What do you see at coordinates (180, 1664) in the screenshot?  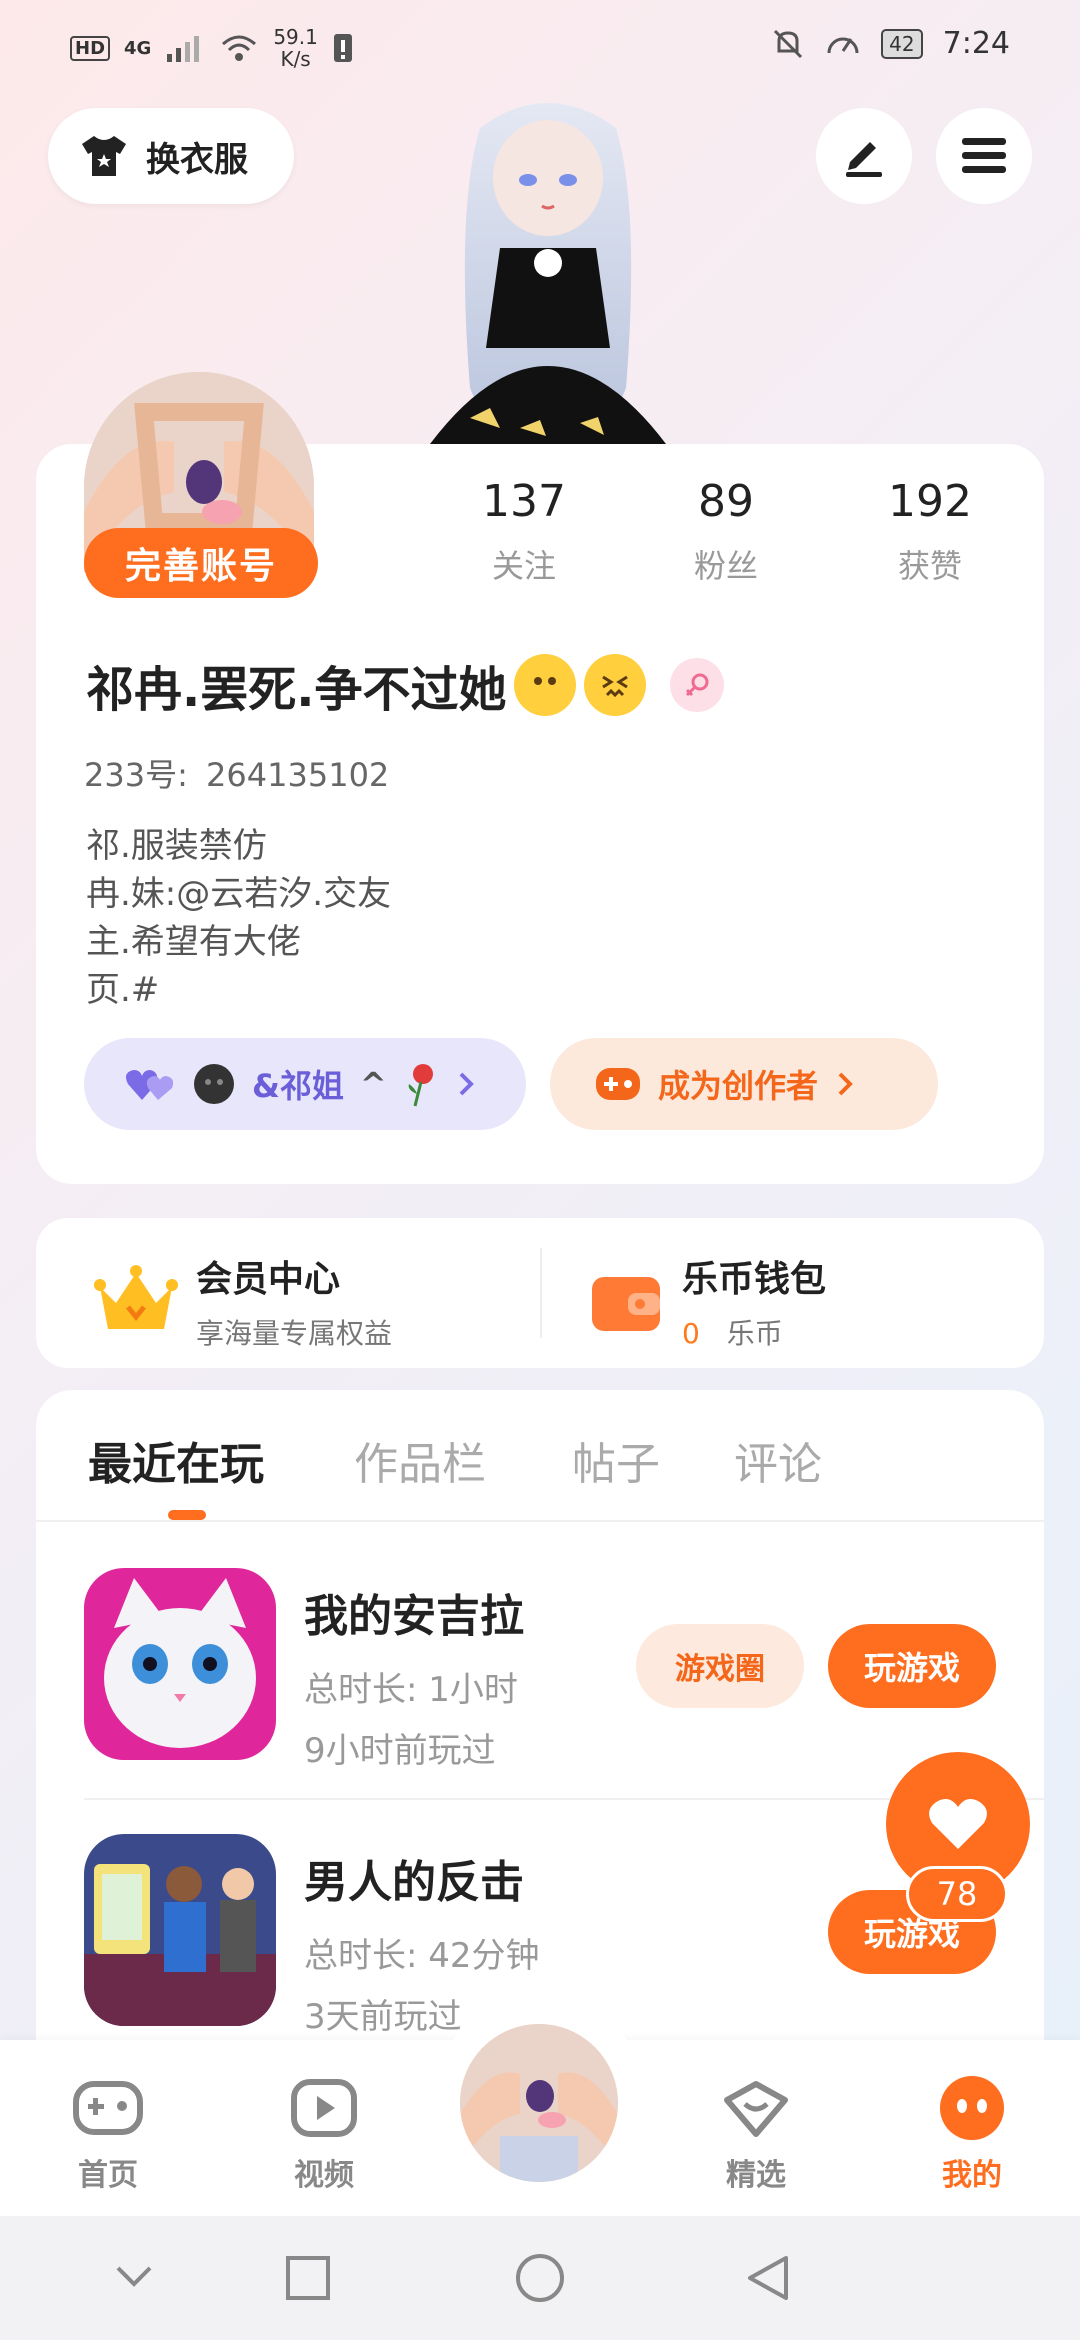 I see `game-icon-angela` at bounding box center [180, 1664].